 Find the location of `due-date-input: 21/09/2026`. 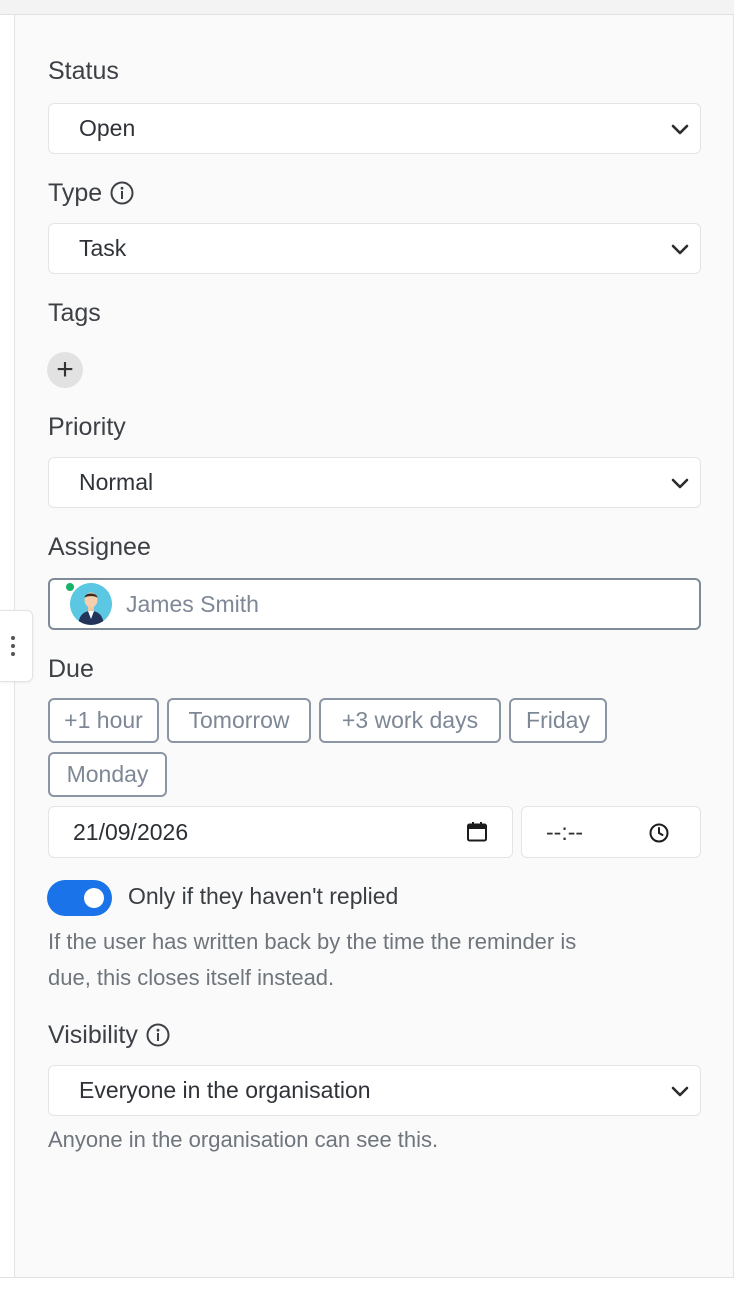

due-date-input: 21/09/2026 is located at coordinates (280, 832).